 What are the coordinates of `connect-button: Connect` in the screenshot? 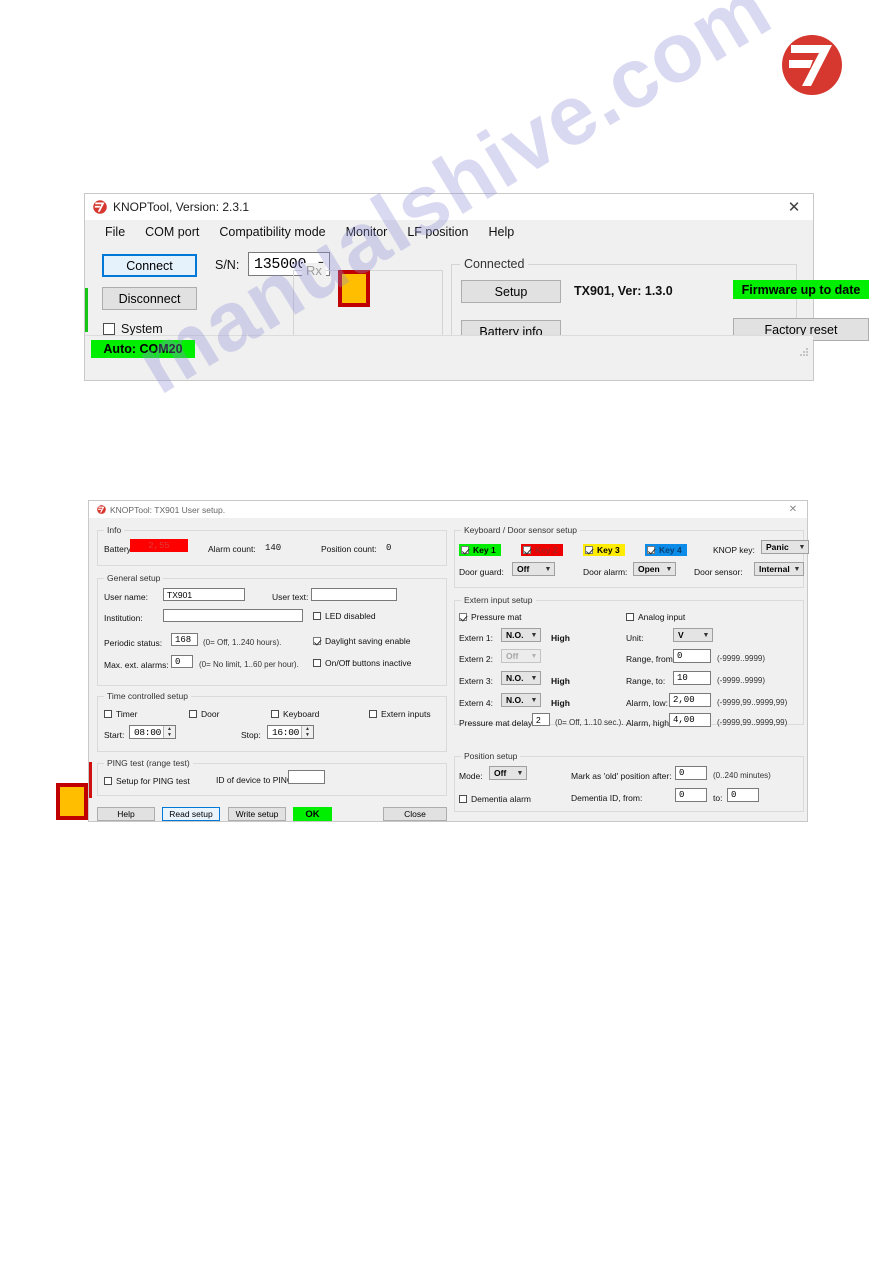 It's located at (149, 265).